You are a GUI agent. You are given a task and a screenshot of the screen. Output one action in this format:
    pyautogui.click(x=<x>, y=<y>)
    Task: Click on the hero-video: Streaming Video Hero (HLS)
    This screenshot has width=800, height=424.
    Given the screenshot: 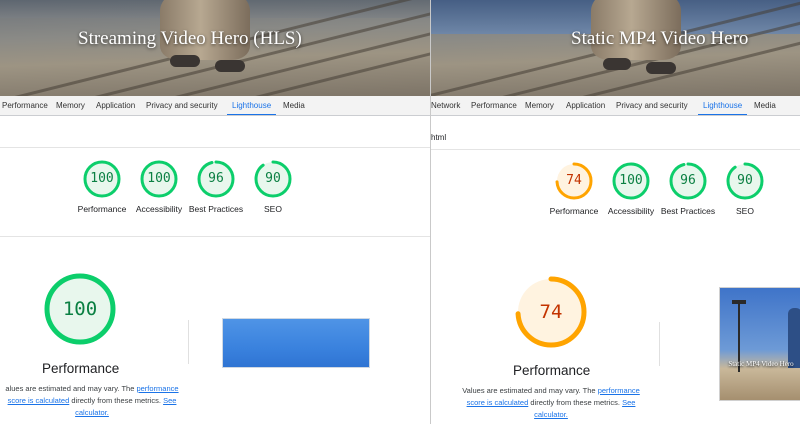 What is the action you would take?
    pyautogui.click(x=215, y=48)
    